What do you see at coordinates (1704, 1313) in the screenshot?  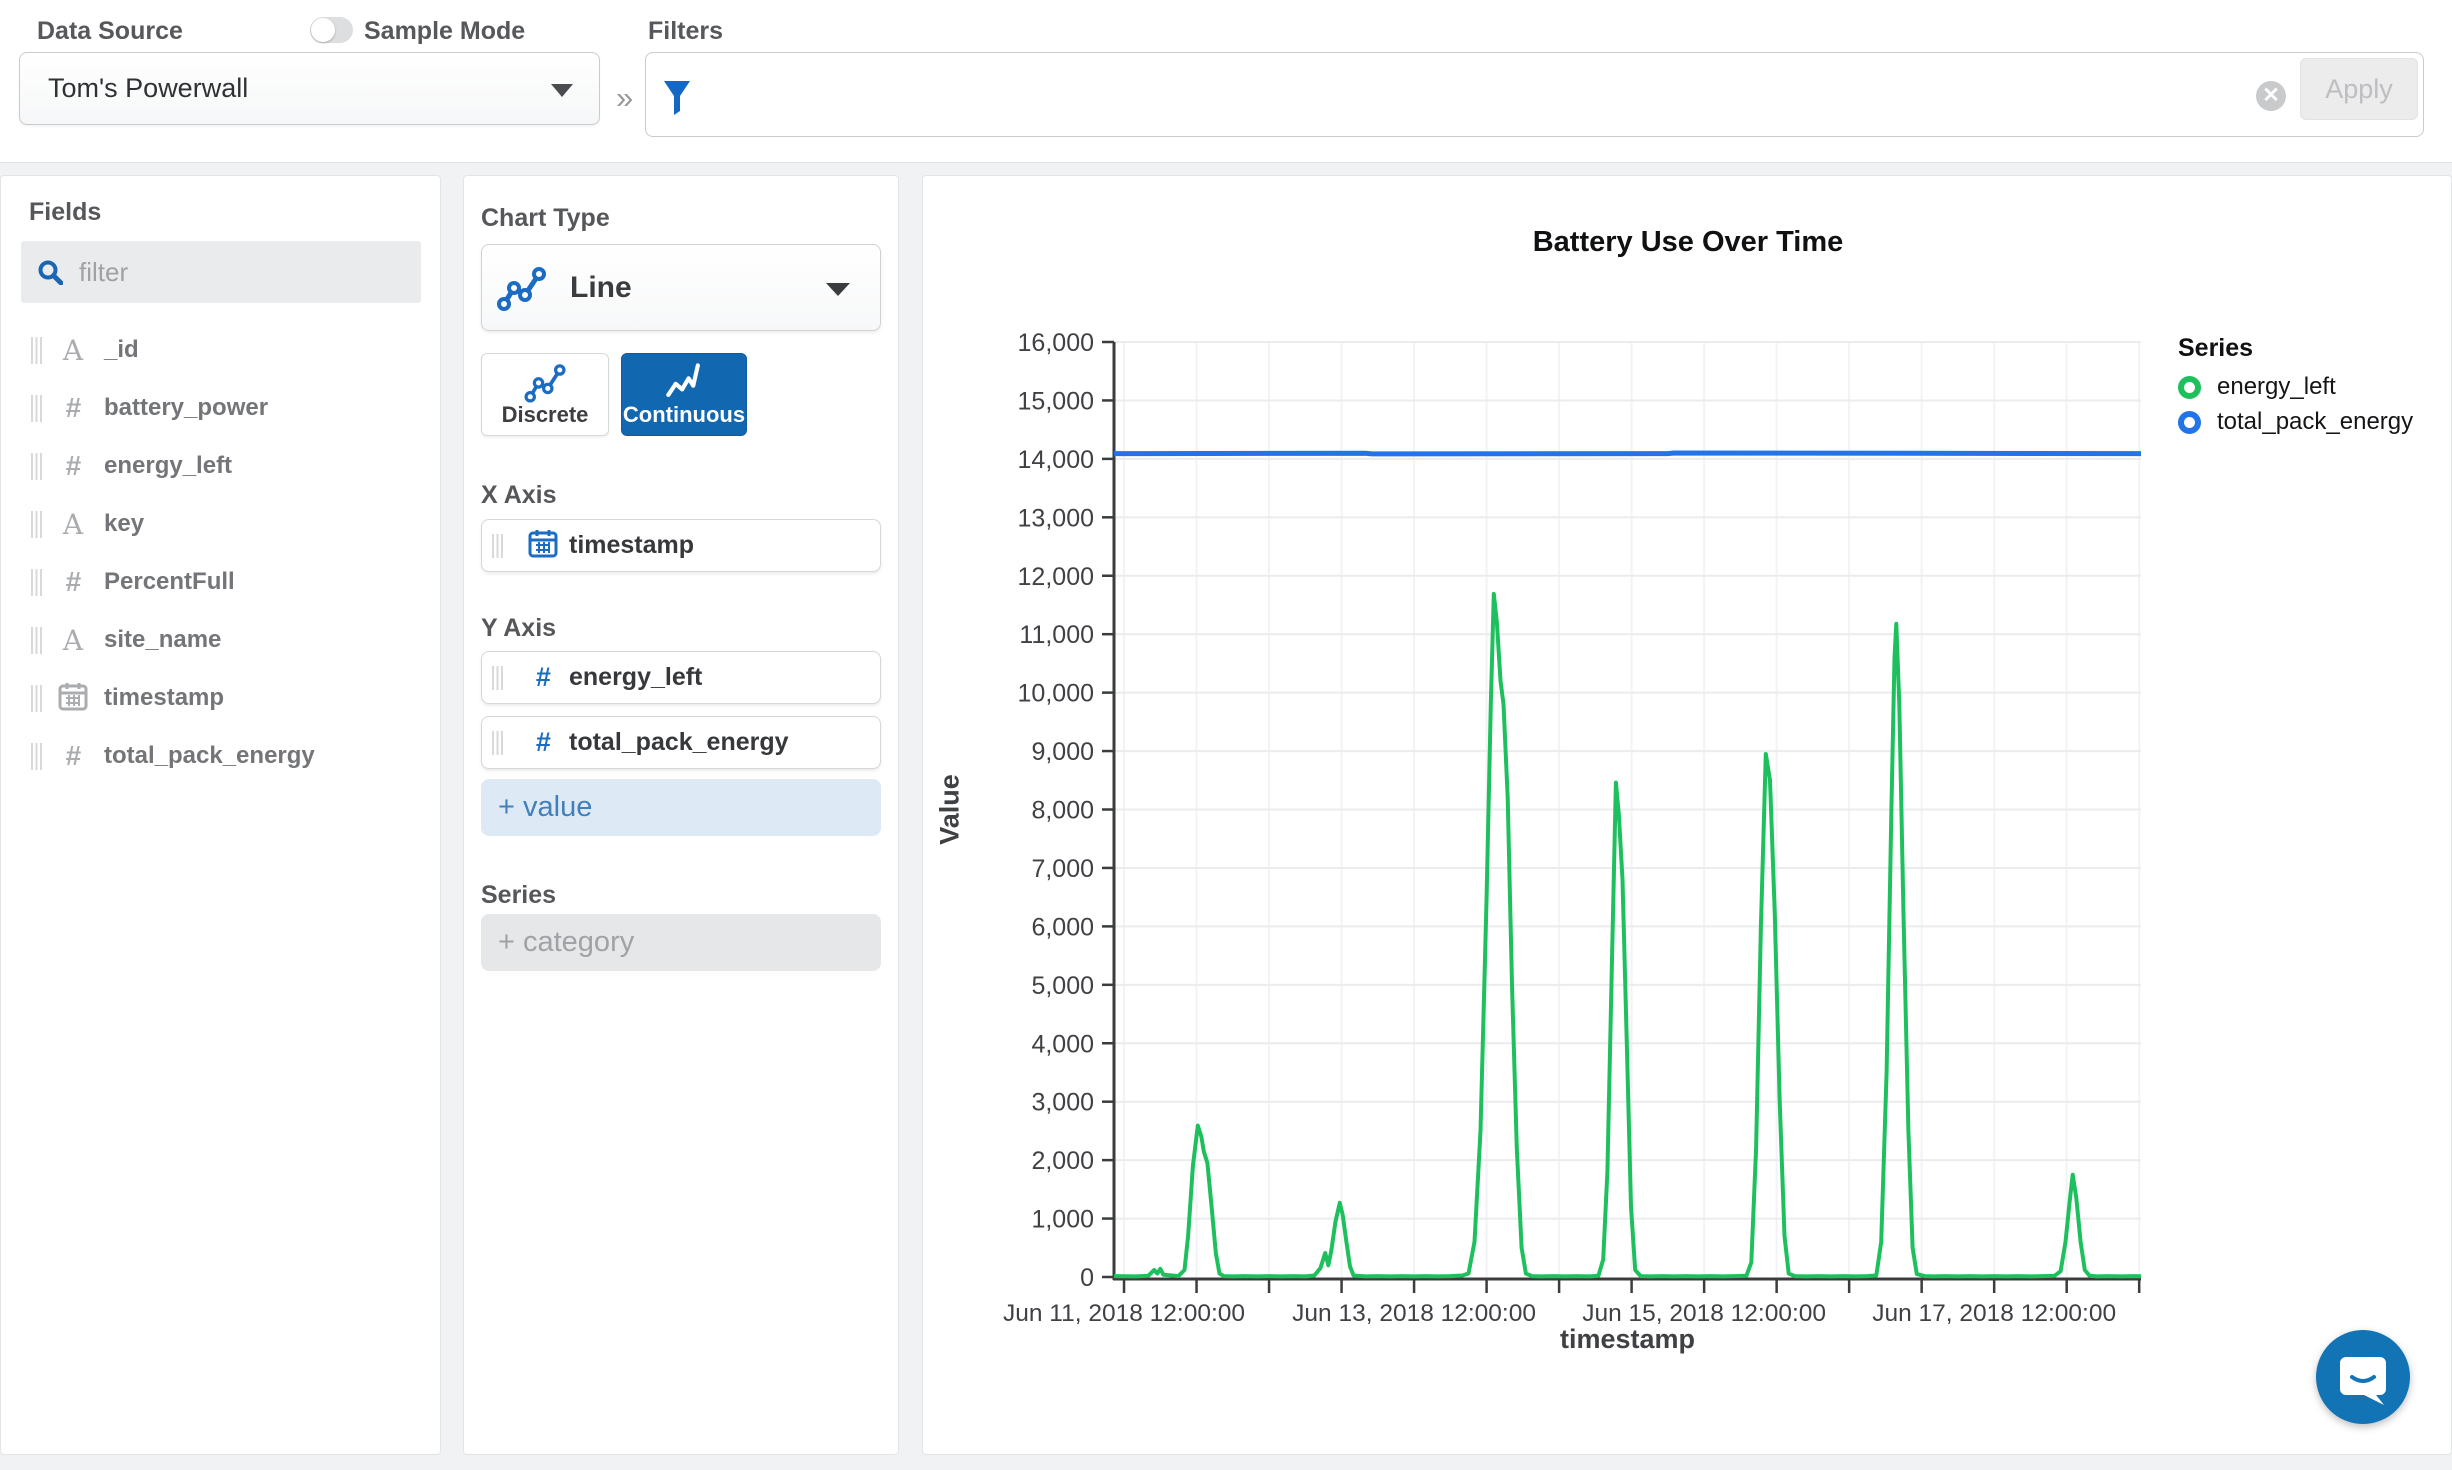 I see `svg-text: Jun 15, 2018 12:00:00` at bounding box center [1704, 1313].